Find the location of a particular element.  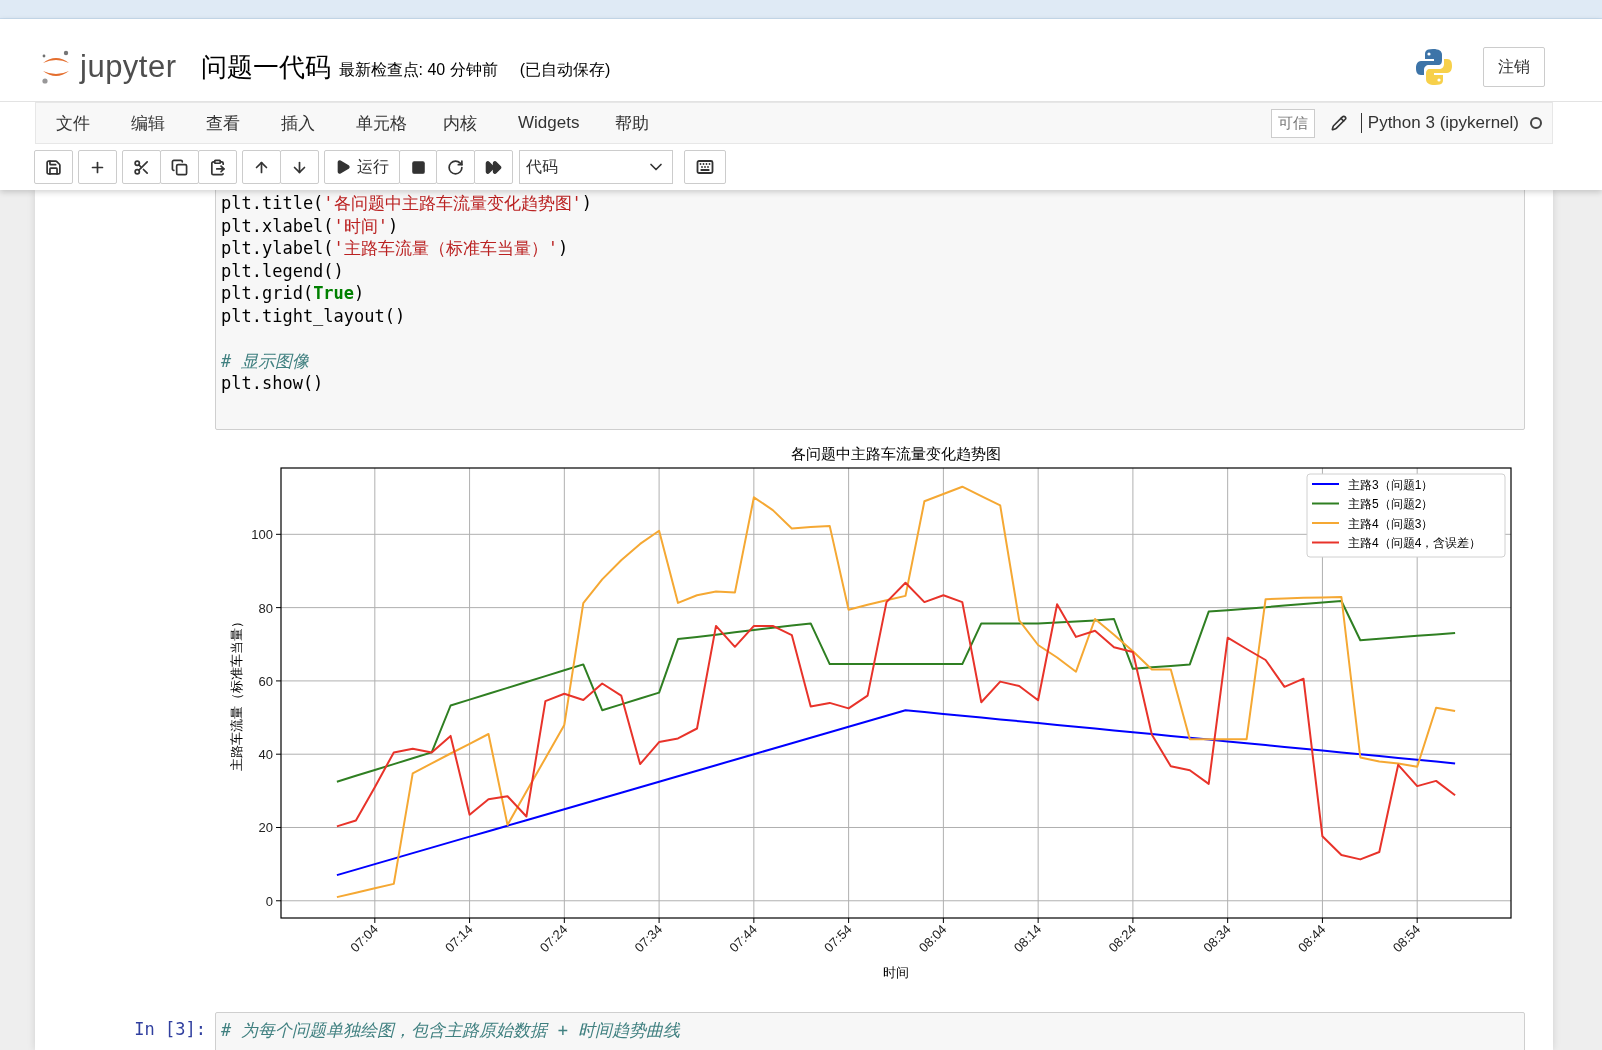

axis-label: 主路车流量（标准车当量） is located at coordinates (236, 692).